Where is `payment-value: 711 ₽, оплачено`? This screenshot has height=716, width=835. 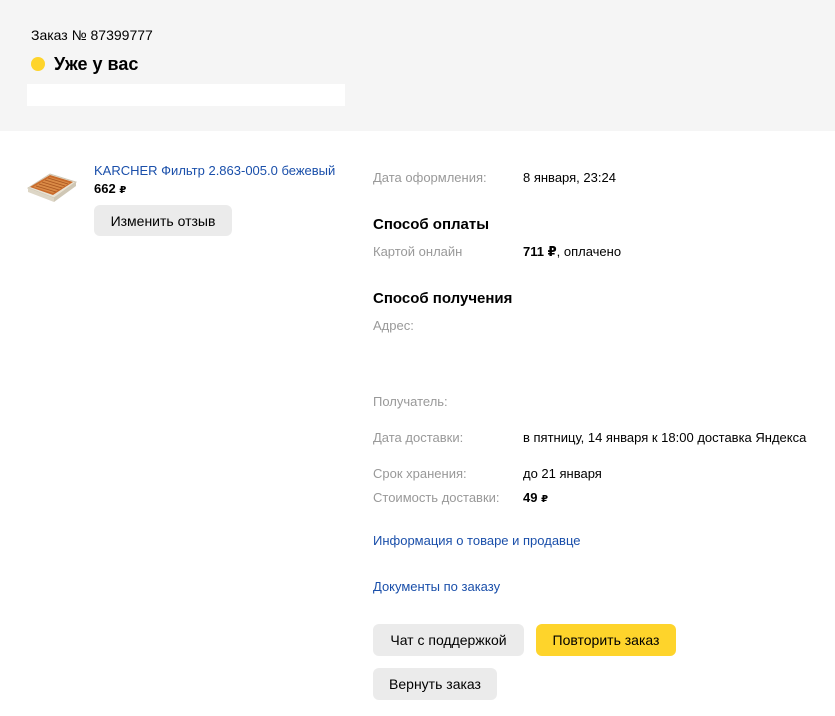
payment-value: 711 ₽, оплачено is located at coordinates (572, 251).